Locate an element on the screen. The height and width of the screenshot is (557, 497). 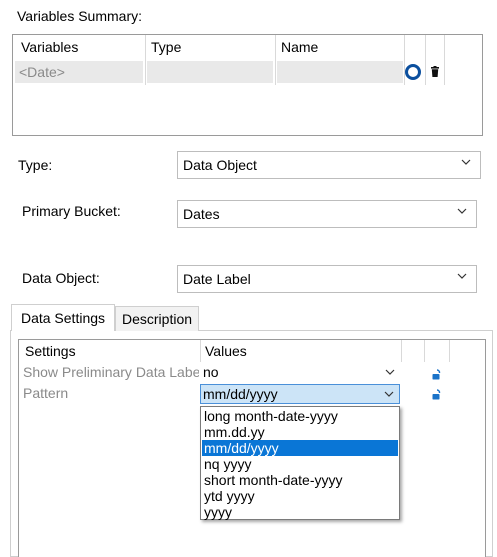
dropdown-option: nq yyyy is located at coordinates (300, 464).